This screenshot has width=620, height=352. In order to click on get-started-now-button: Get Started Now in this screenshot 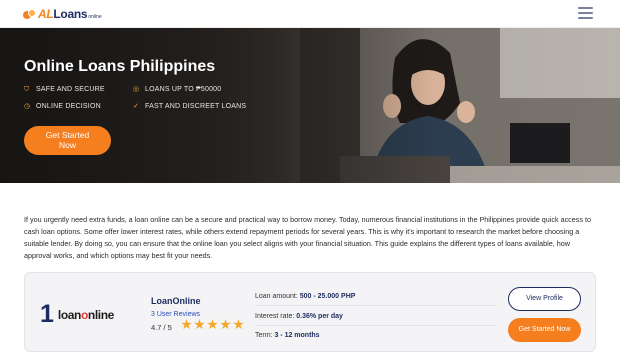, I will do `click(67, 140)`.